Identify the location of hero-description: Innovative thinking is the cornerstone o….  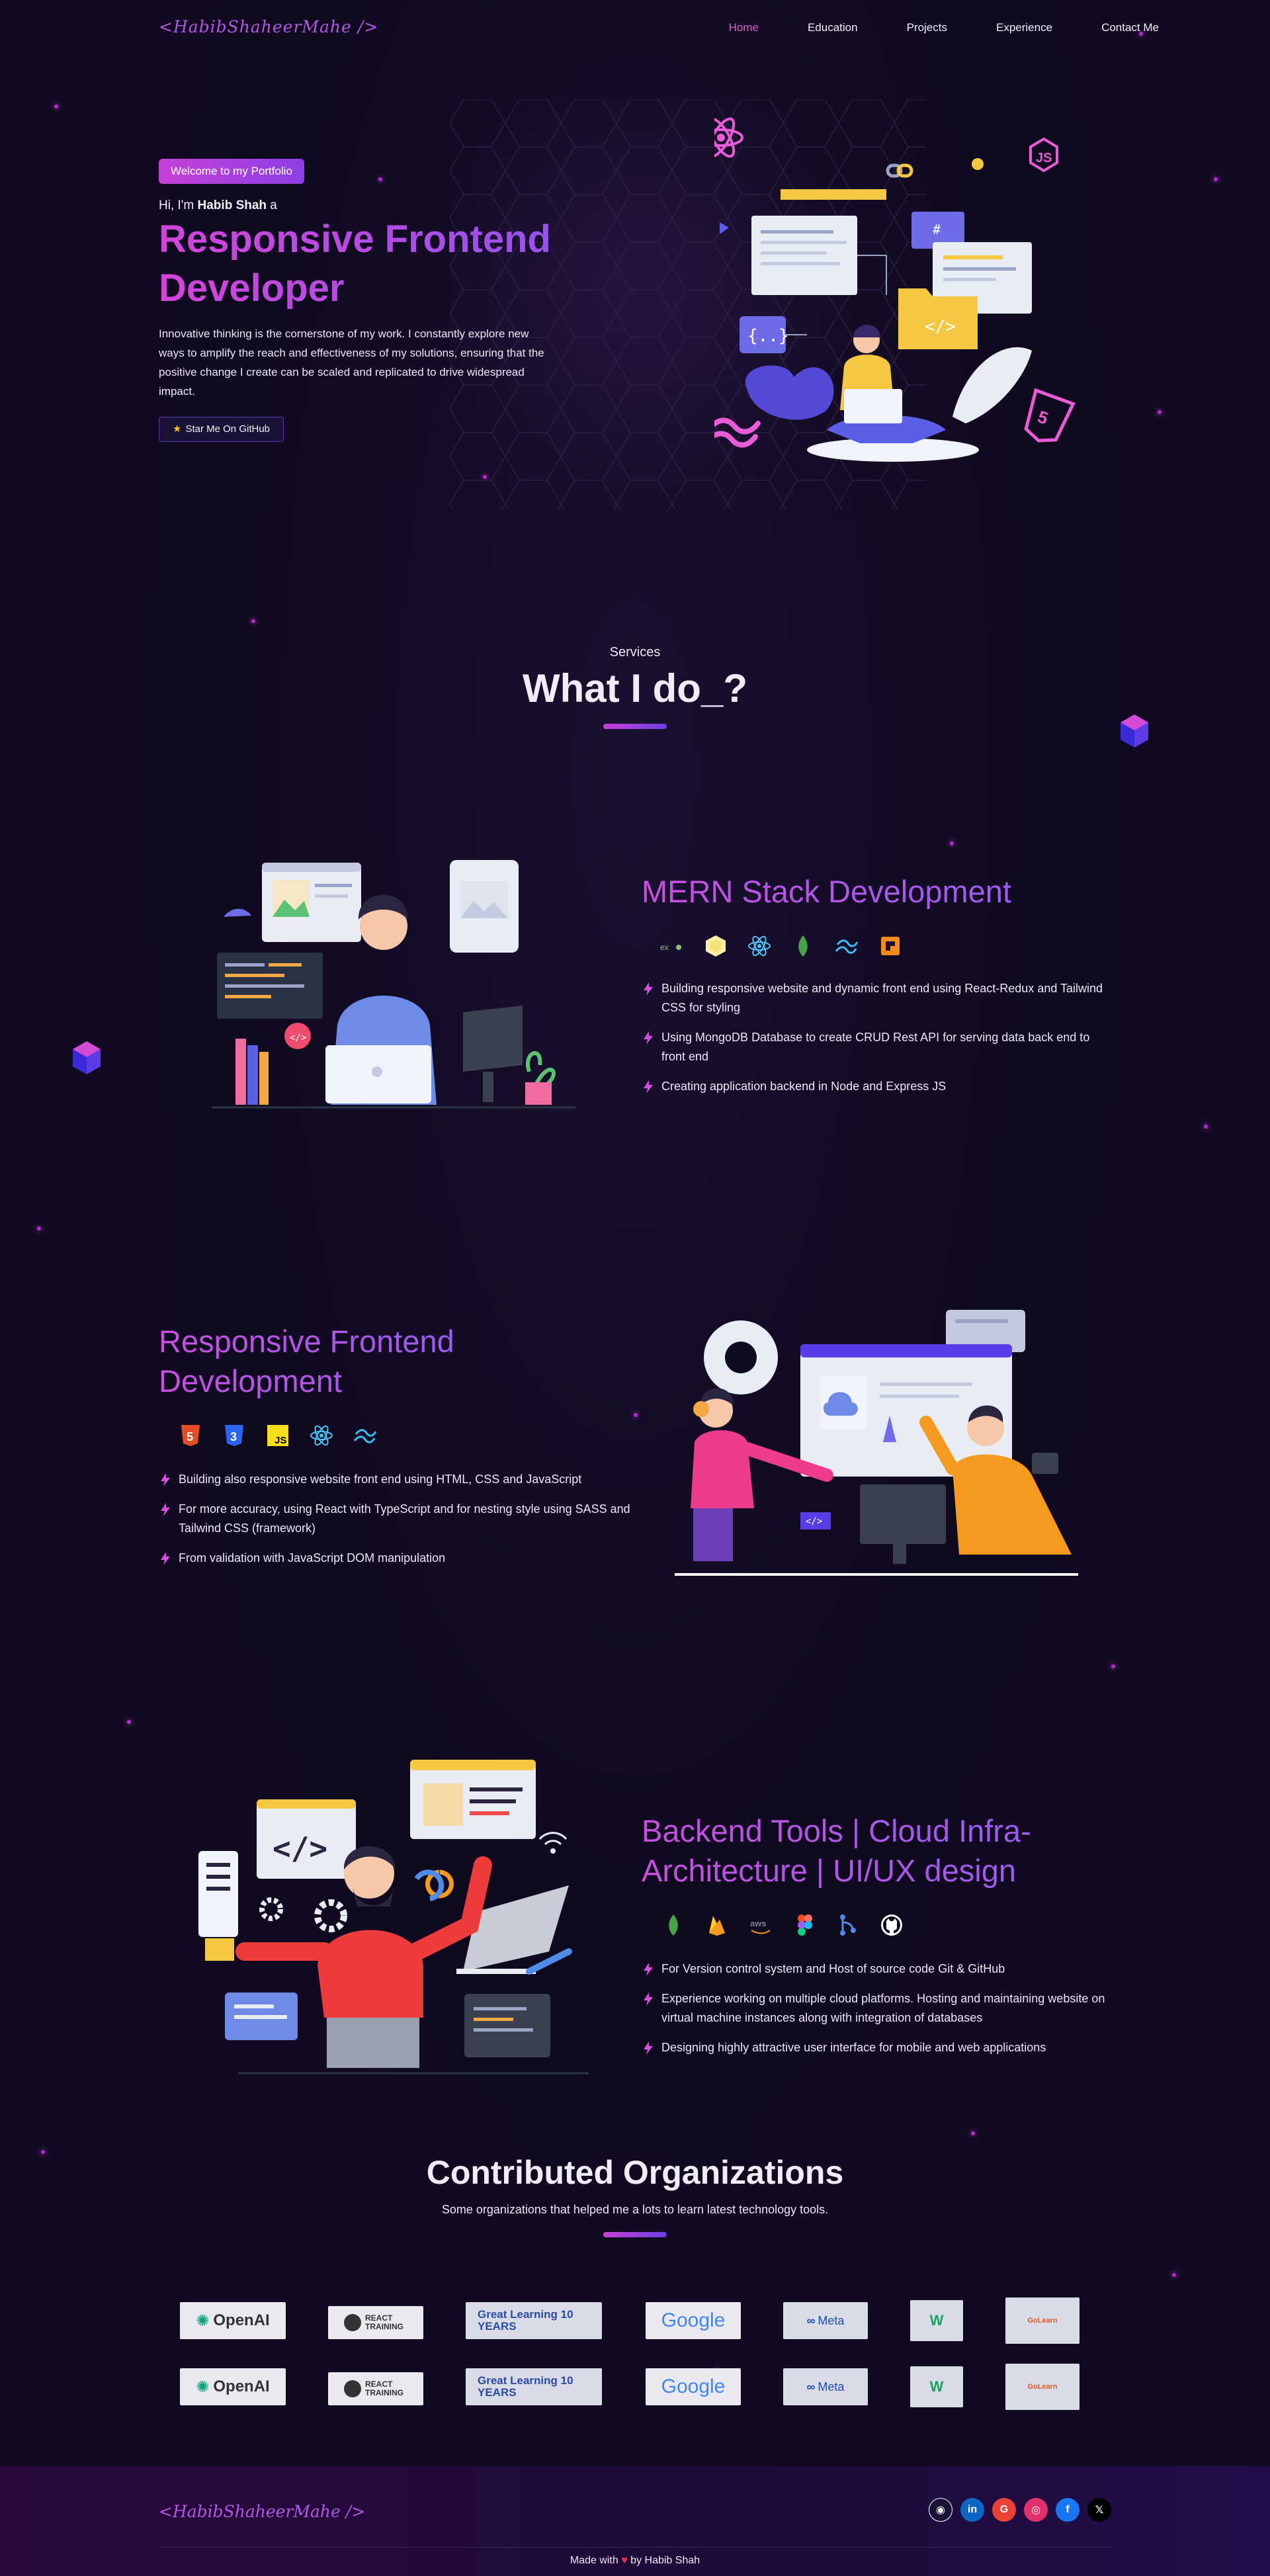
(352, 362).